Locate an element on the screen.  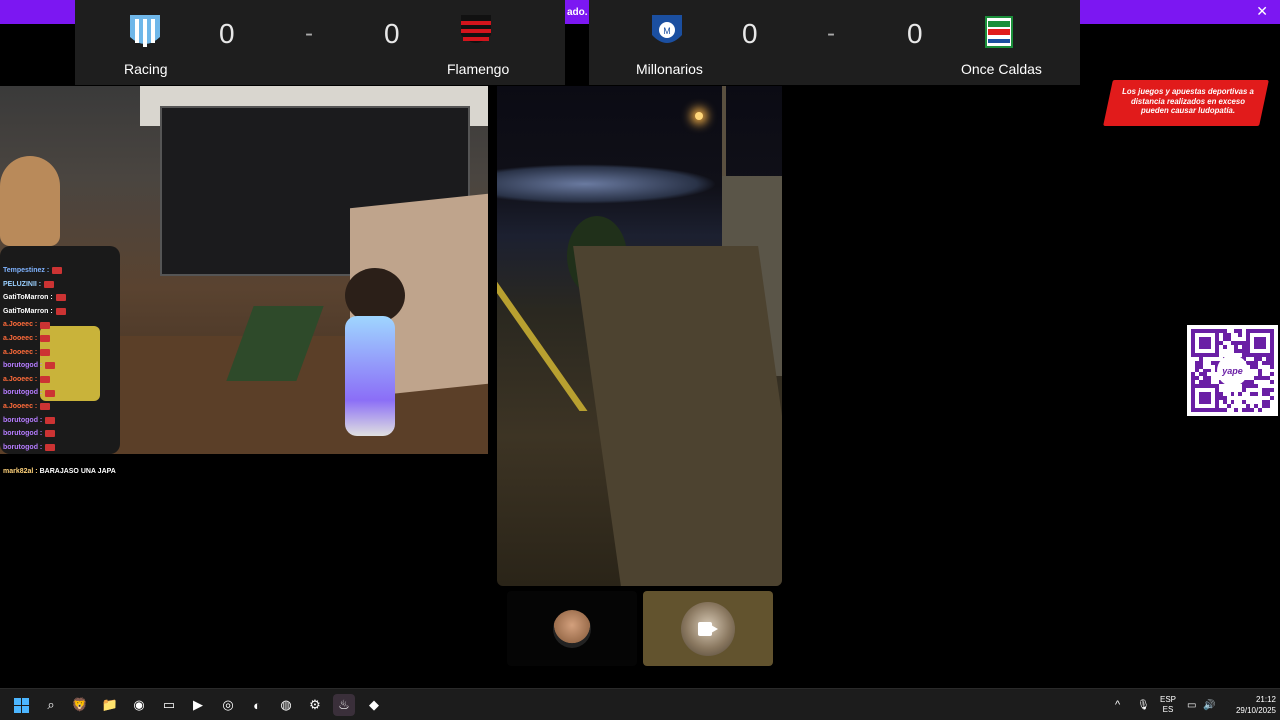
streamlabs-icon: ▶ is located at coordinates (198, 705).